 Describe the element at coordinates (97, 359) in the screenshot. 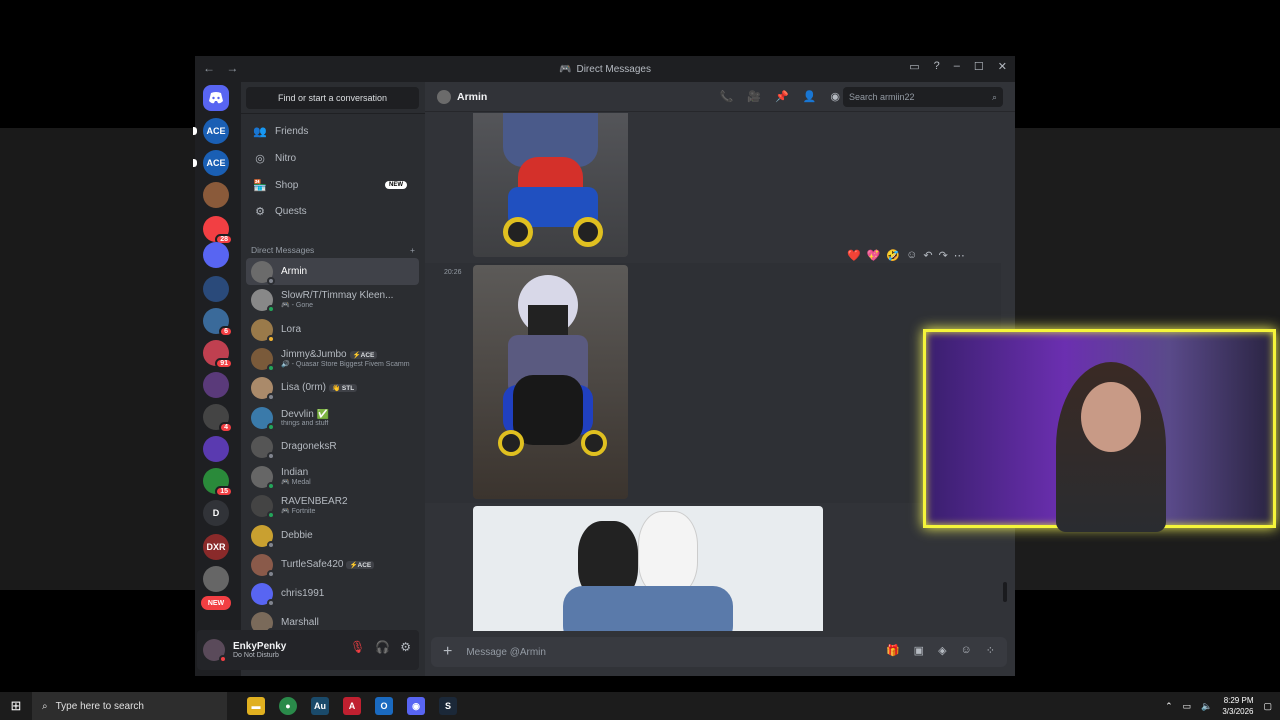

I see `background-left` at that location.